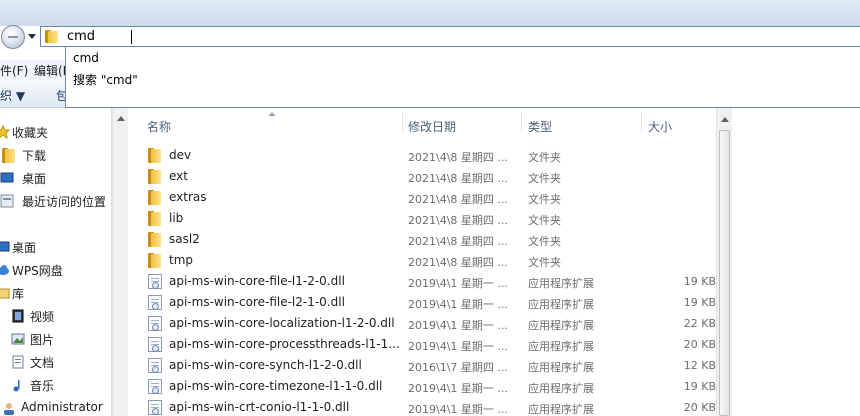 The image size is (860, 416). What do you see at coordinates (5, 132) in the screenshot?
I see `star-icon` at bounding box center [5, 132].